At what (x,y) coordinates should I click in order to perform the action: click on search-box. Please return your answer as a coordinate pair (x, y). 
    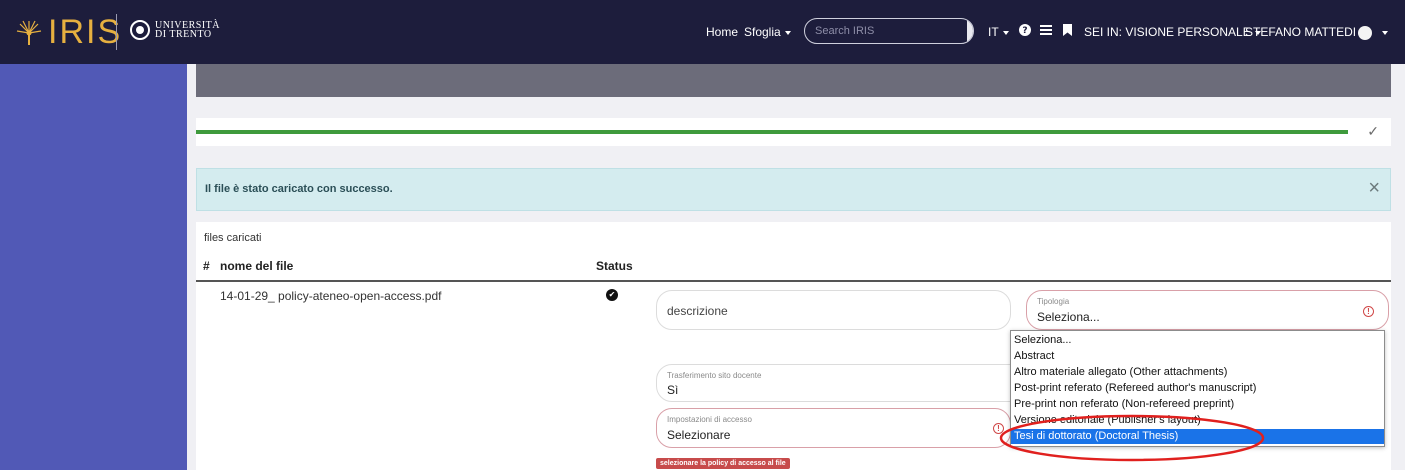
    Looking at the image, I should click on (889, 31).